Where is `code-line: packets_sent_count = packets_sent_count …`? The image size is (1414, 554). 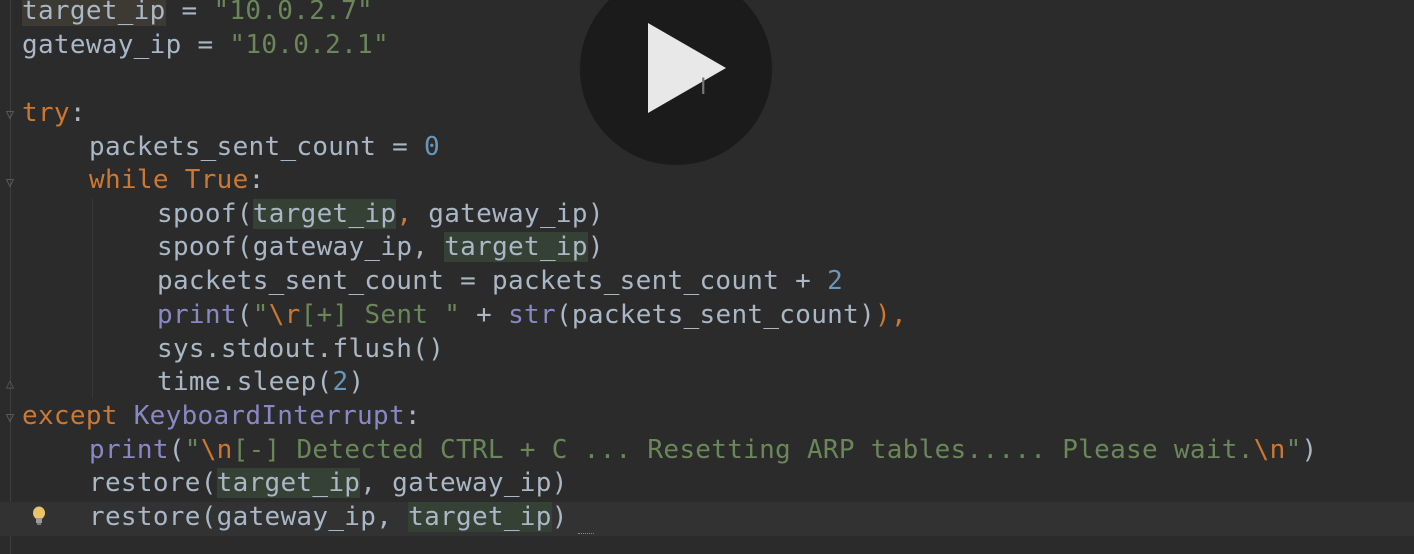 code-line: packets_sent_count = packets_sent_count … is located at coordinates (500, 283).